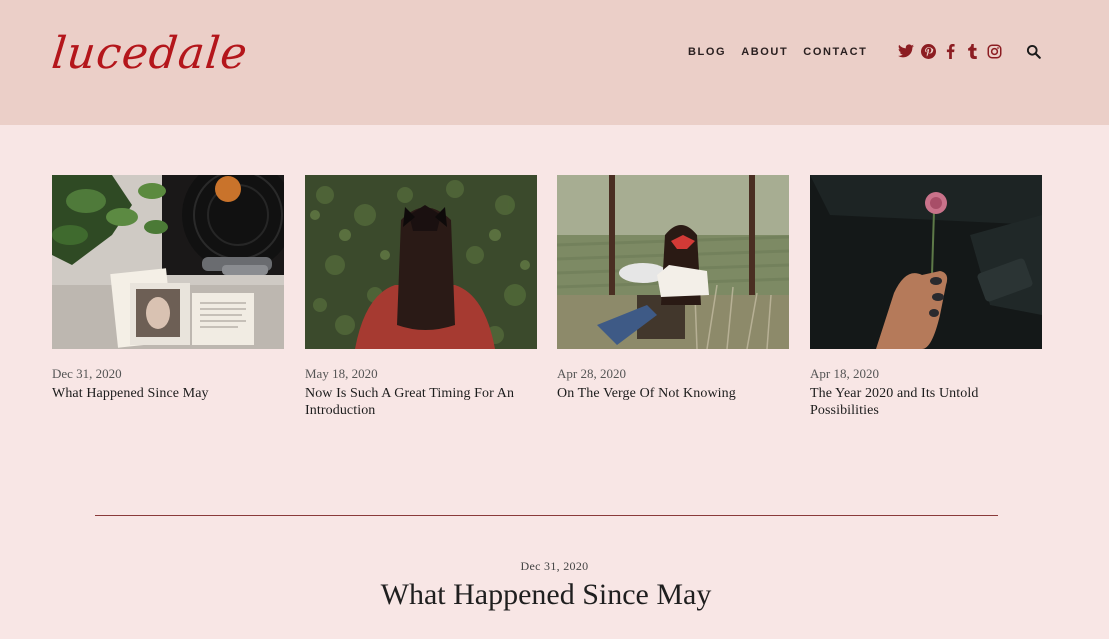 The width and height of the screenshot is (1109, 639). What do you see at coordinates (149, 54) in the screenshot?
I see `site-logo: lucedale` at bounding box center [149, 54].